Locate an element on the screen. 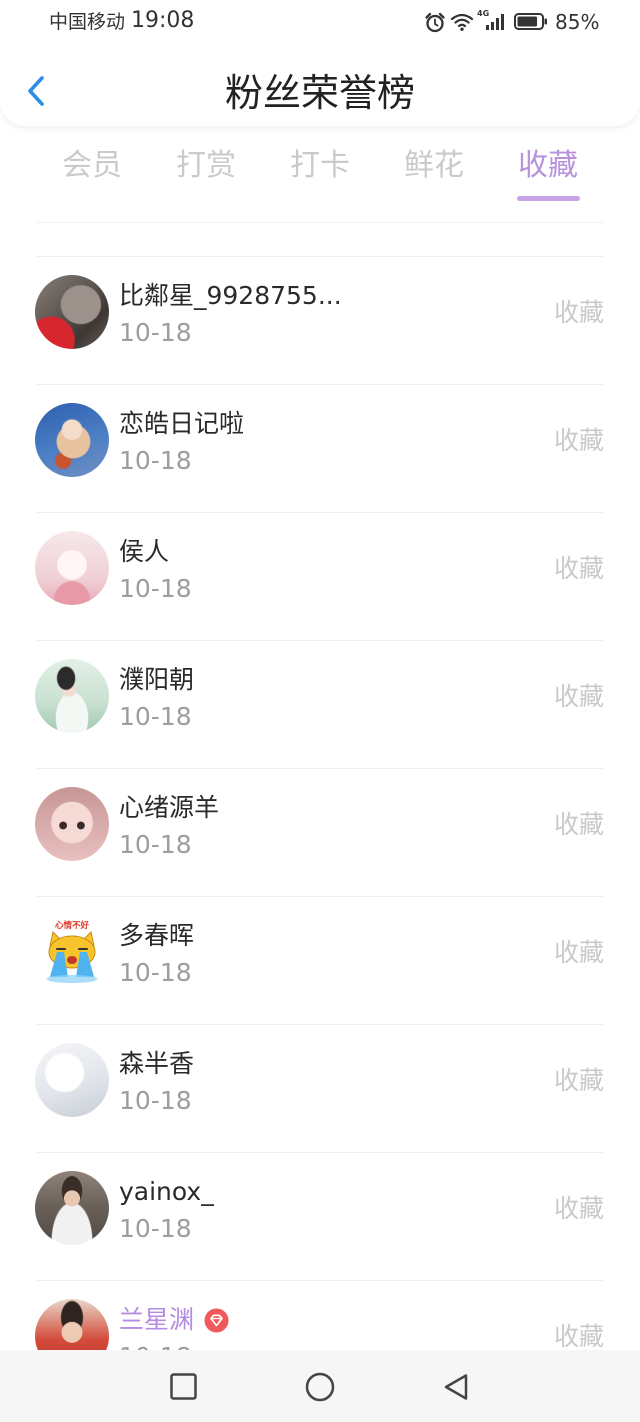  tab-label: 鲜花 is located at coordinates (434, 165).